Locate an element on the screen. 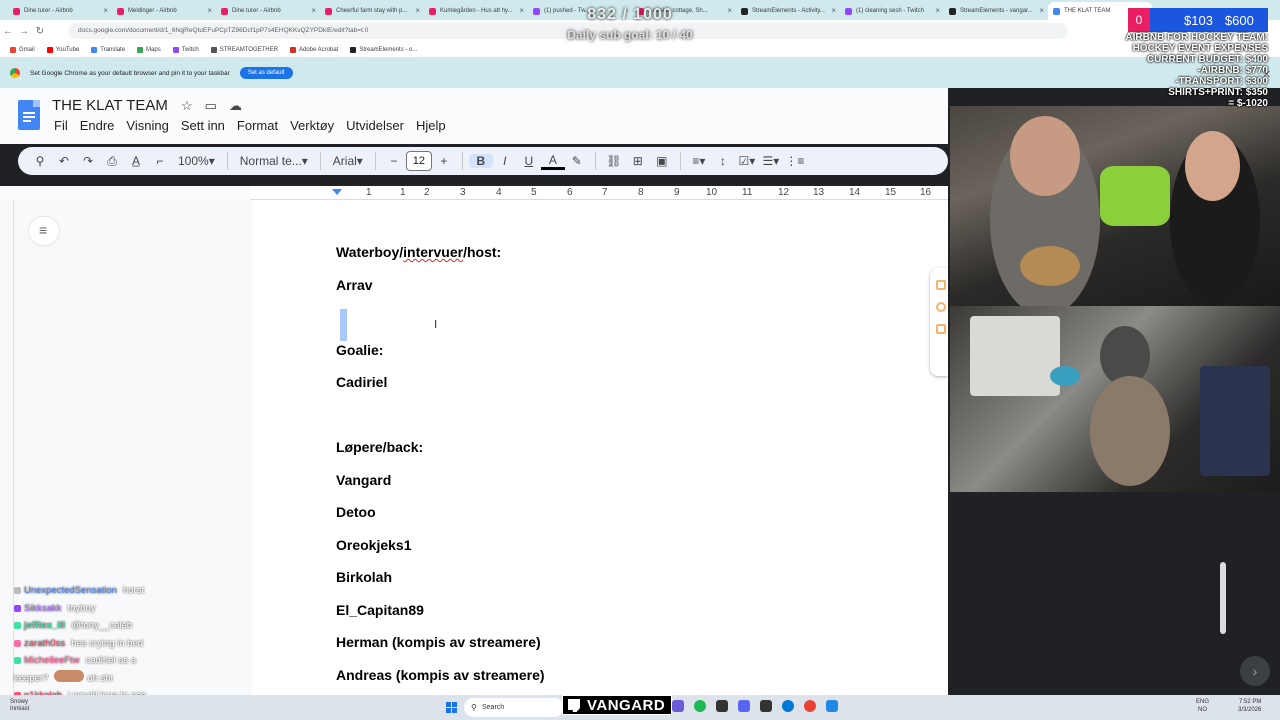 This screenshot has height=720, width=1280. browser-tab: StreamElements - Activity... × is located at coordinates (788, 11).